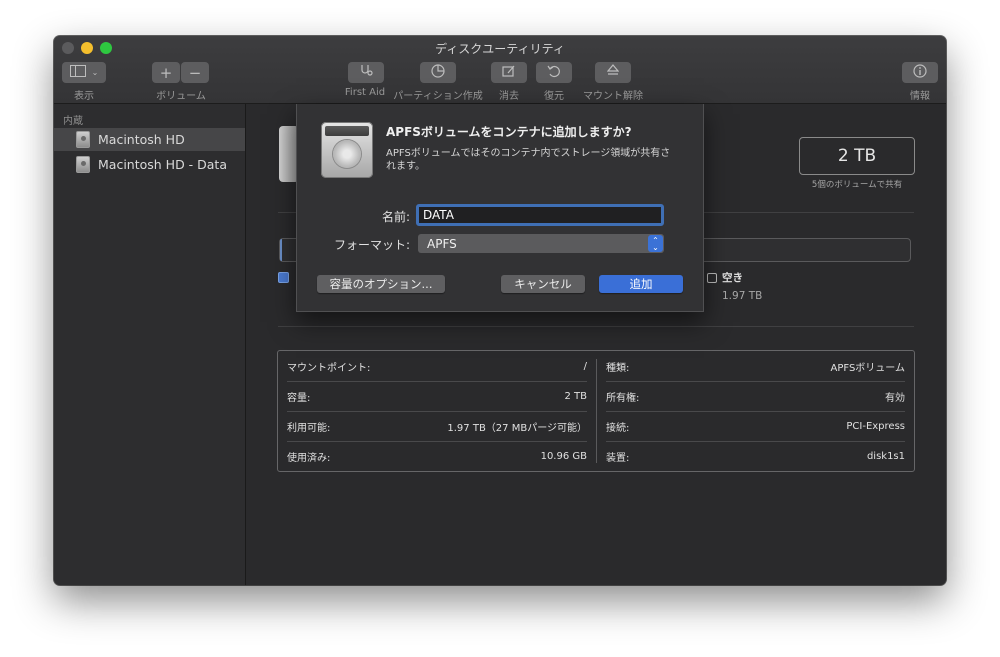 The image size is (1000, 657). What do you see at coordinates (309, 458) in the screenshot?
I see `info-label: 使用済み:` at bounding box center [309, 458].